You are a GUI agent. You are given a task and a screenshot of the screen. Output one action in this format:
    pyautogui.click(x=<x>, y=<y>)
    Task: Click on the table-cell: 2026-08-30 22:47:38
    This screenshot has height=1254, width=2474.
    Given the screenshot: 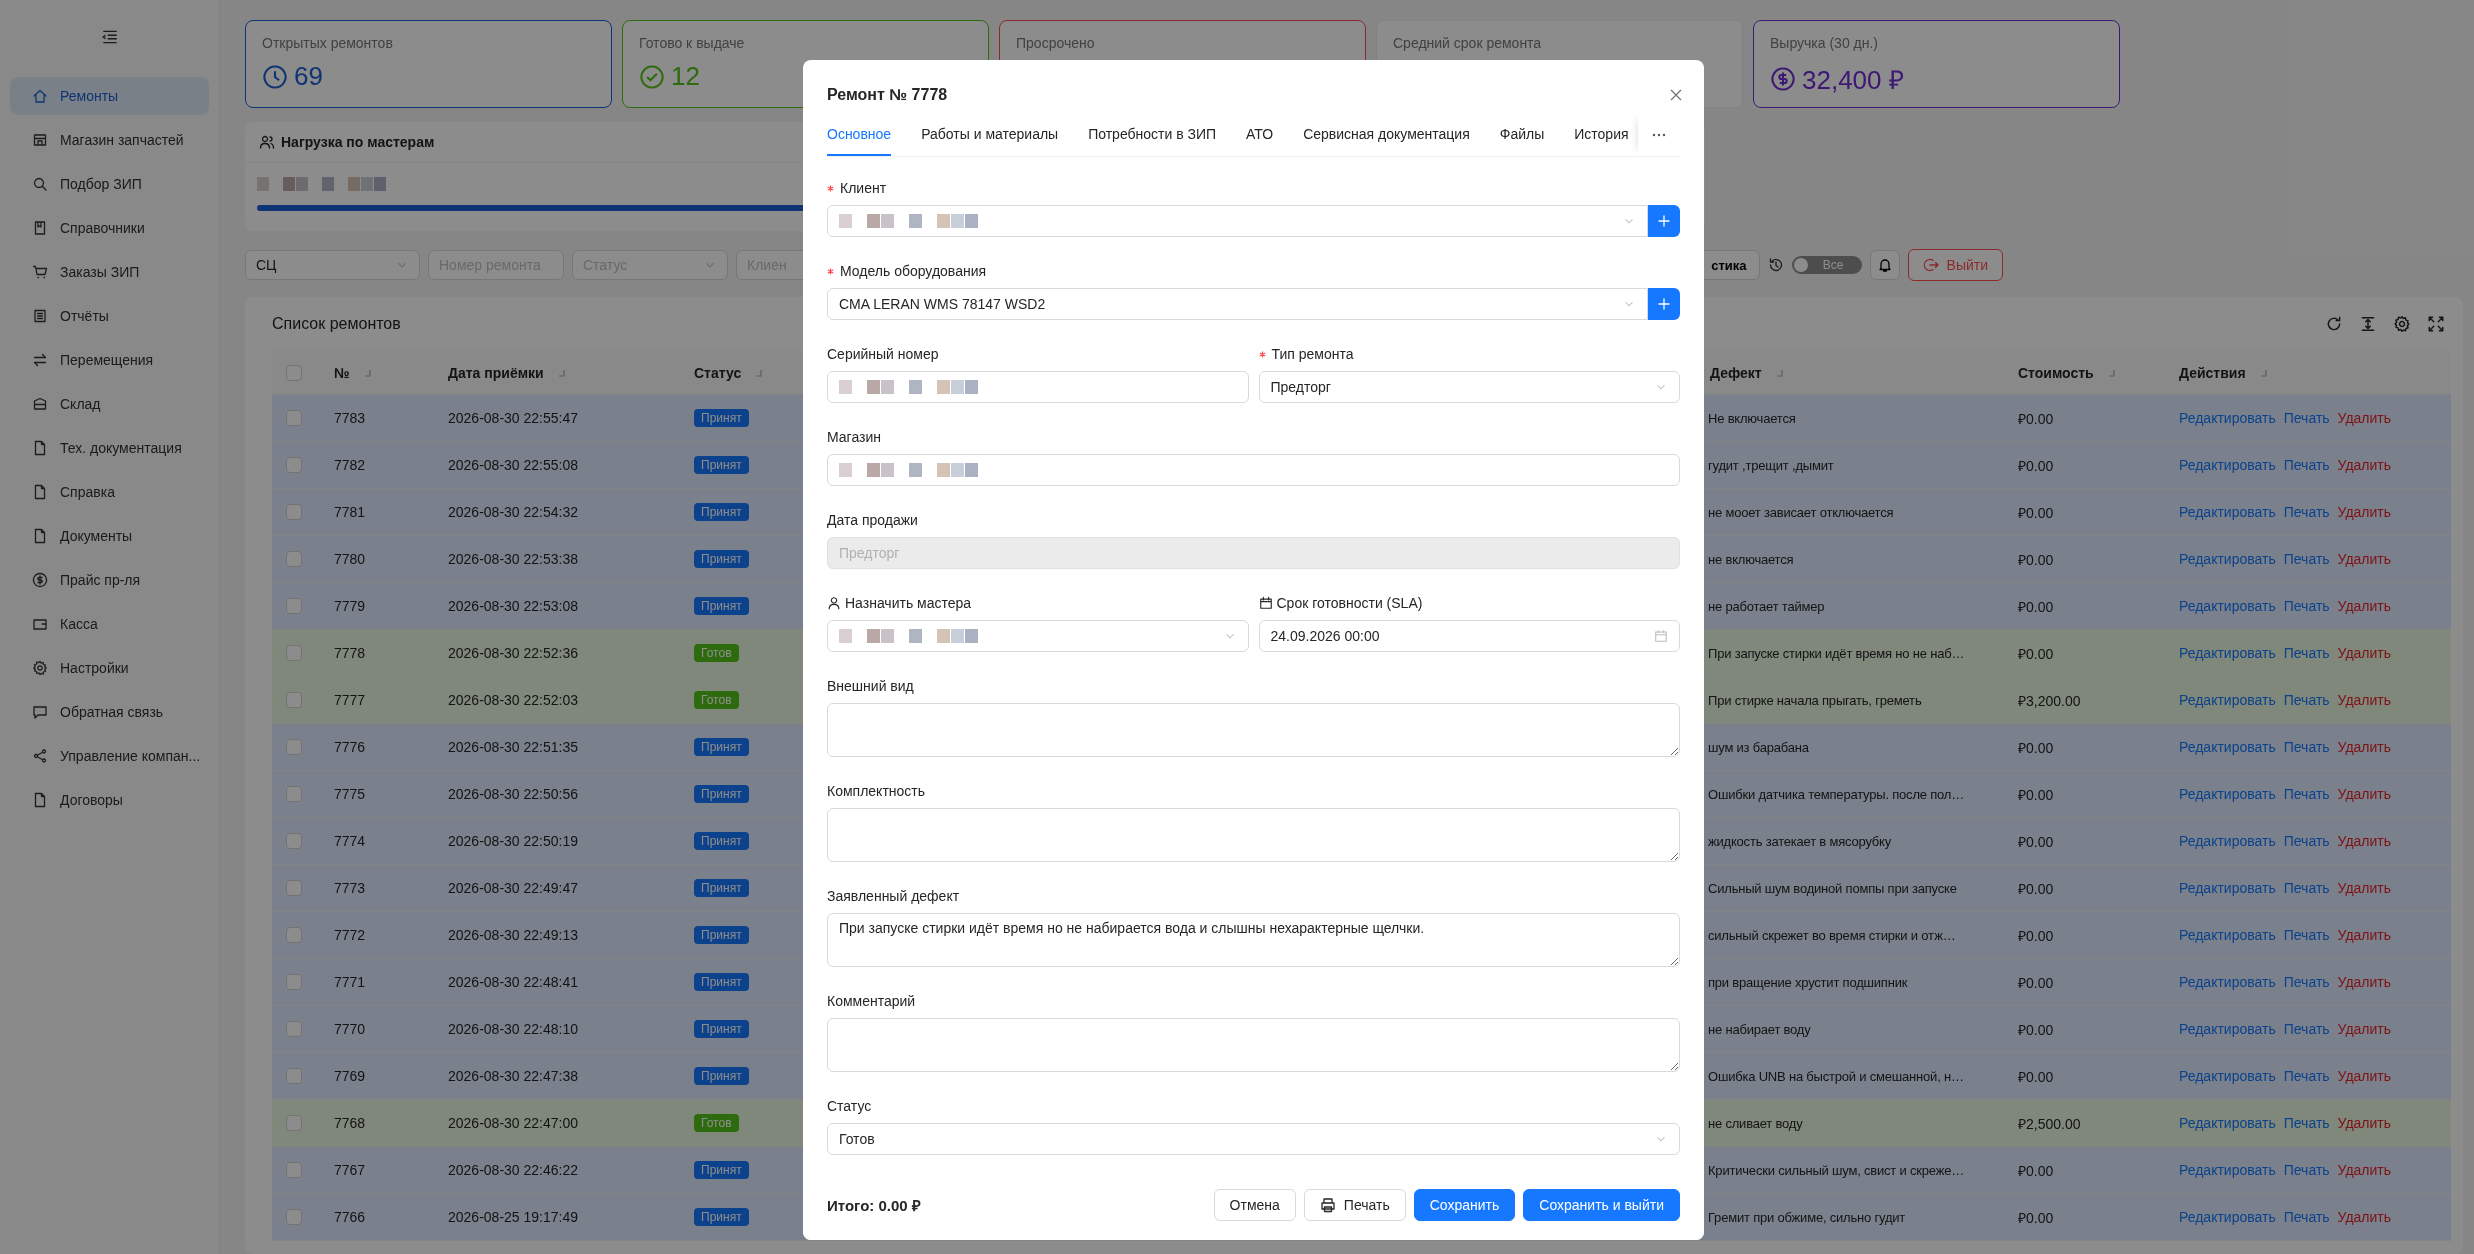 What is the action you would take?
    pyautogui.click(x=513, y=1076)
    